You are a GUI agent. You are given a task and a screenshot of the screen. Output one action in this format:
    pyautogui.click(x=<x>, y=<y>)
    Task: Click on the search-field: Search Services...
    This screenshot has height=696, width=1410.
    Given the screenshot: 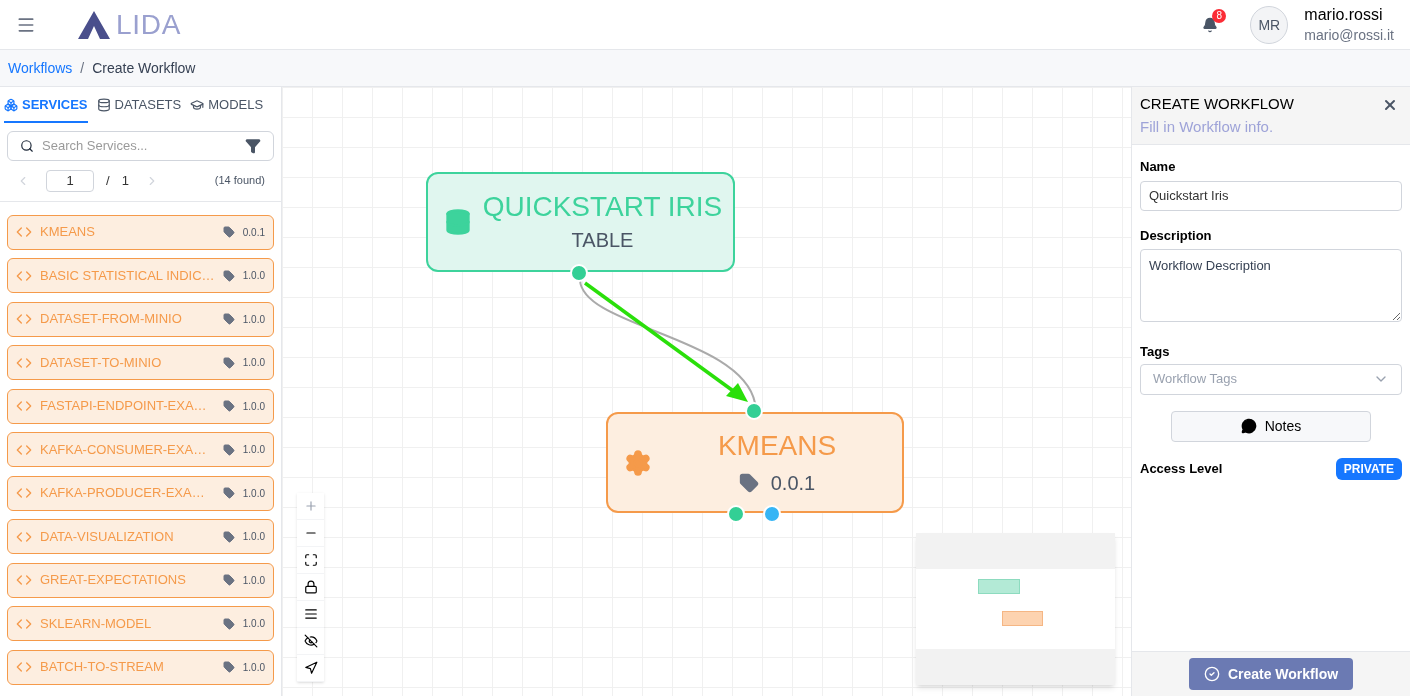 What is the action you would take?
    pyautogui.click(x=140, y=145)
    